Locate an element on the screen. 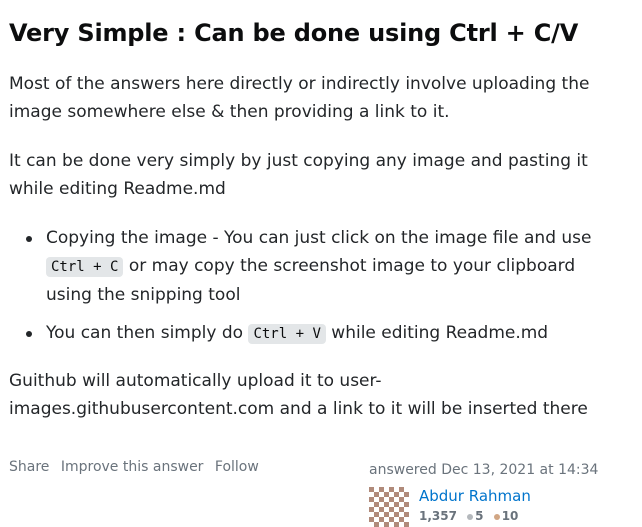  answered-time: Dec 13, 2021 at 14:34 is located at coordinates (519, 470).